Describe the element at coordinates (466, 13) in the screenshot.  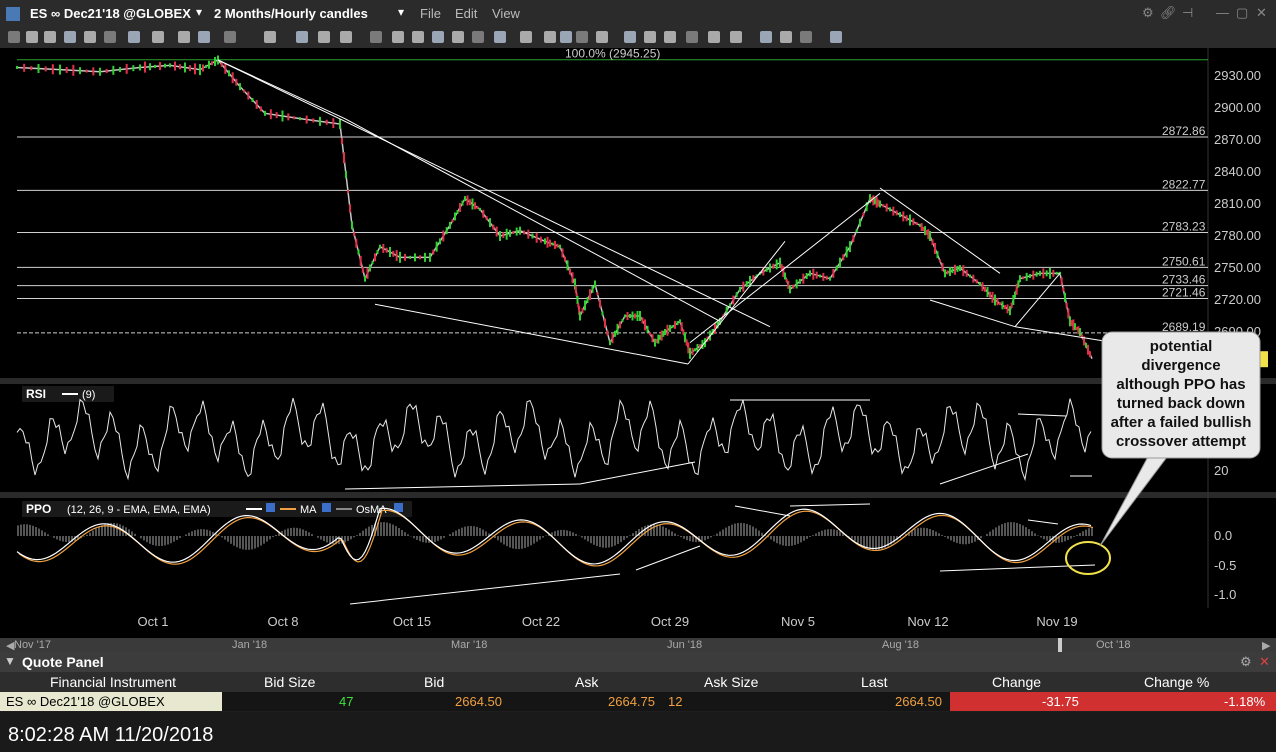
I see `menu-edit: Edit` at that location.